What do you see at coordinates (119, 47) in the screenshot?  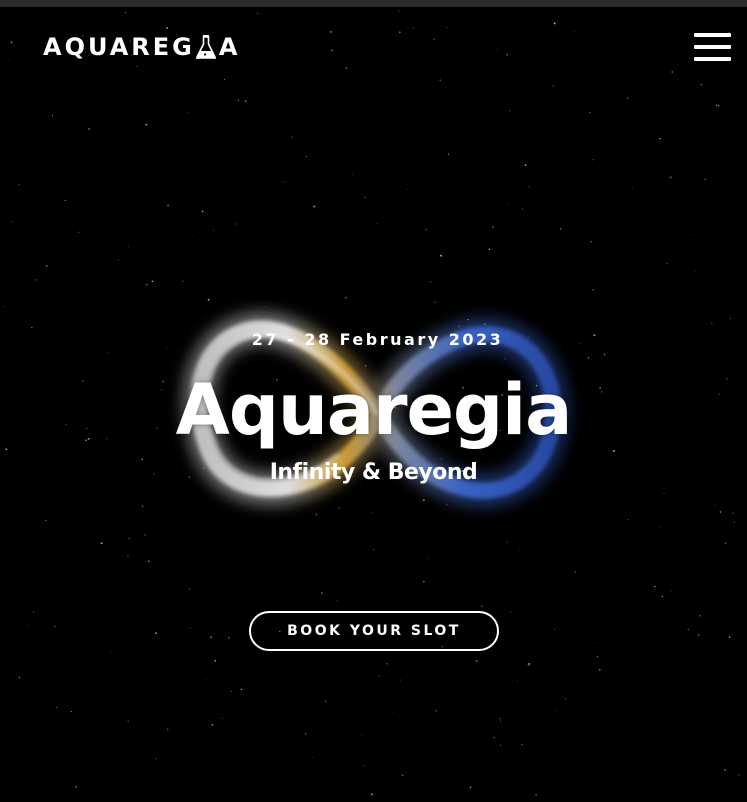 I see `logo-text-left: AQUAREG` at bounding box center [119, 47].